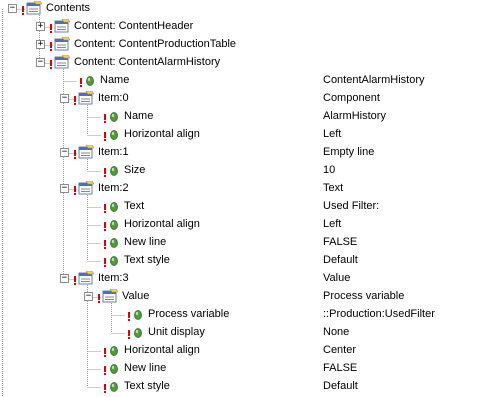 Image resolution: width=500 pixels, height=397 pixels. What do you see at coordinates (250, 189) in the screenshot?
I see `tree-node: − Item:2 Text` at bounding box center [250, 189].